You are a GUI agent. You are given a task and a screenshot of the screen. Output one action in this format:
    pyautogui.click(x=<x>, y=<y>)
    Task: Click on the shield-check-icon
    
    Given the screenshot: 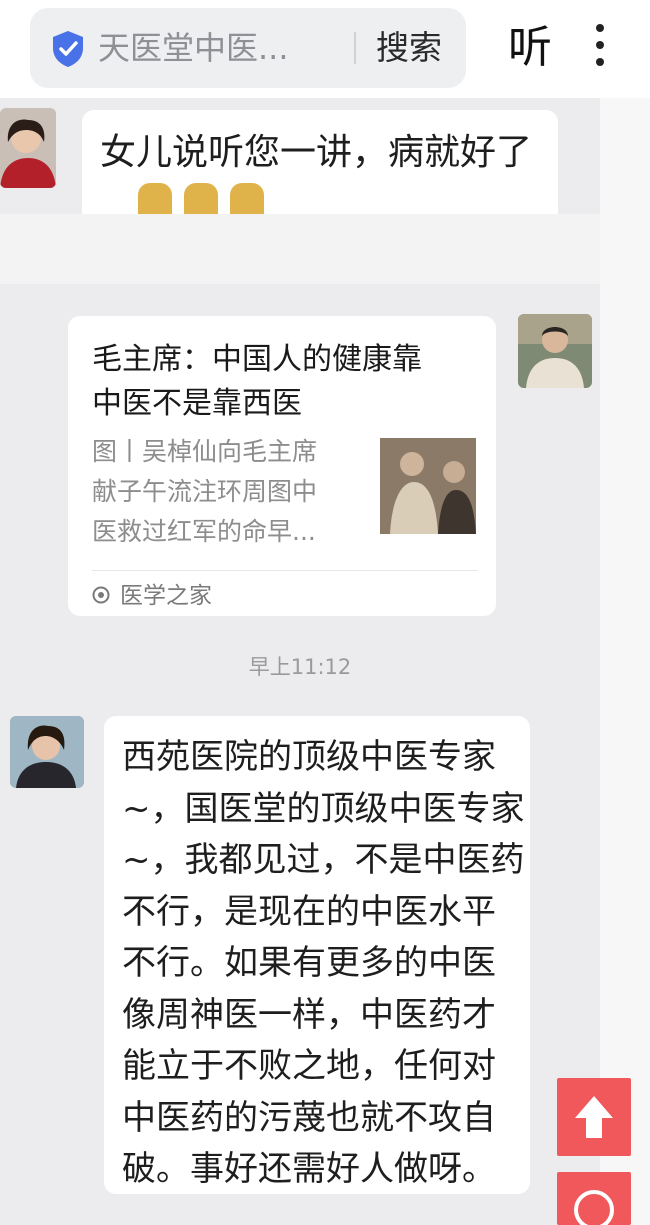 What is the action you would take?
    pyautogui.click(x=68, y=49)
    